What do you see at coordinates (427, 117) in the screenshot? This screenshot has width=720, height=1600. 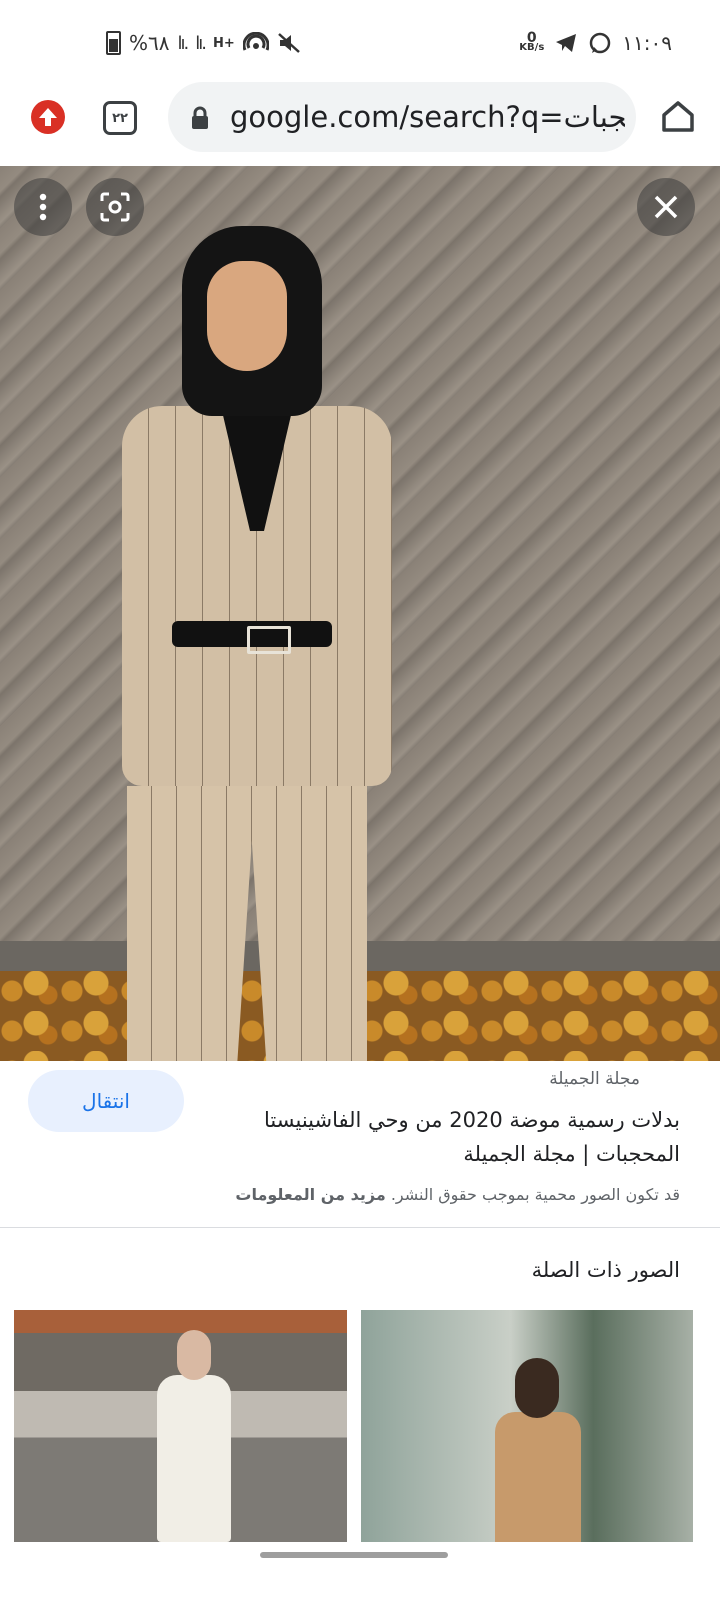 I see `url-text: google.com/search?q=تجبات` at bounding box center [427, 117].